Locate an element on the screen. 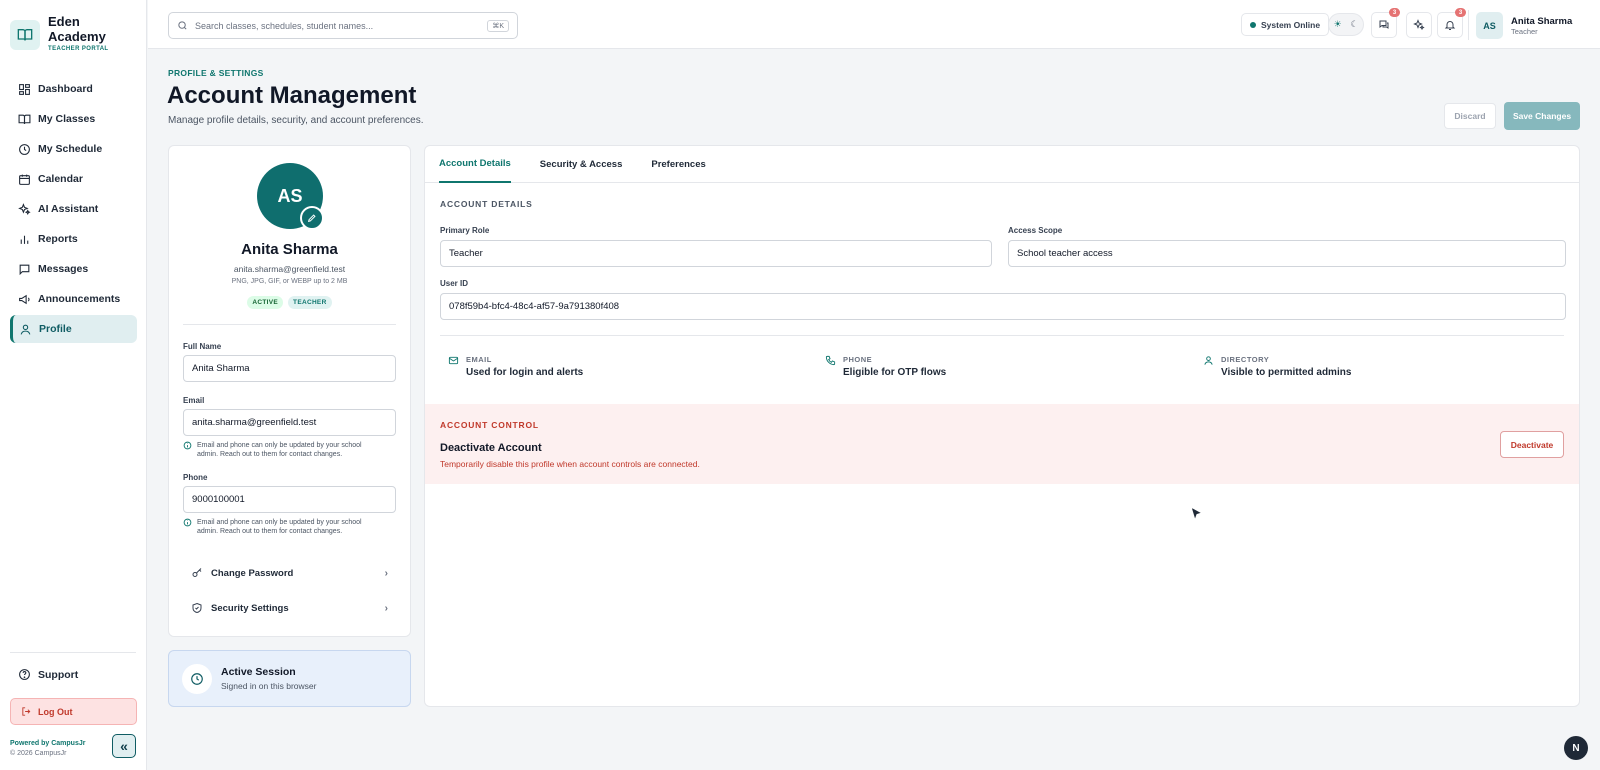 The height and width of the screenshot is (770, 1600). sidebar-item-profile: Profile is located at coordinates (73, 329).